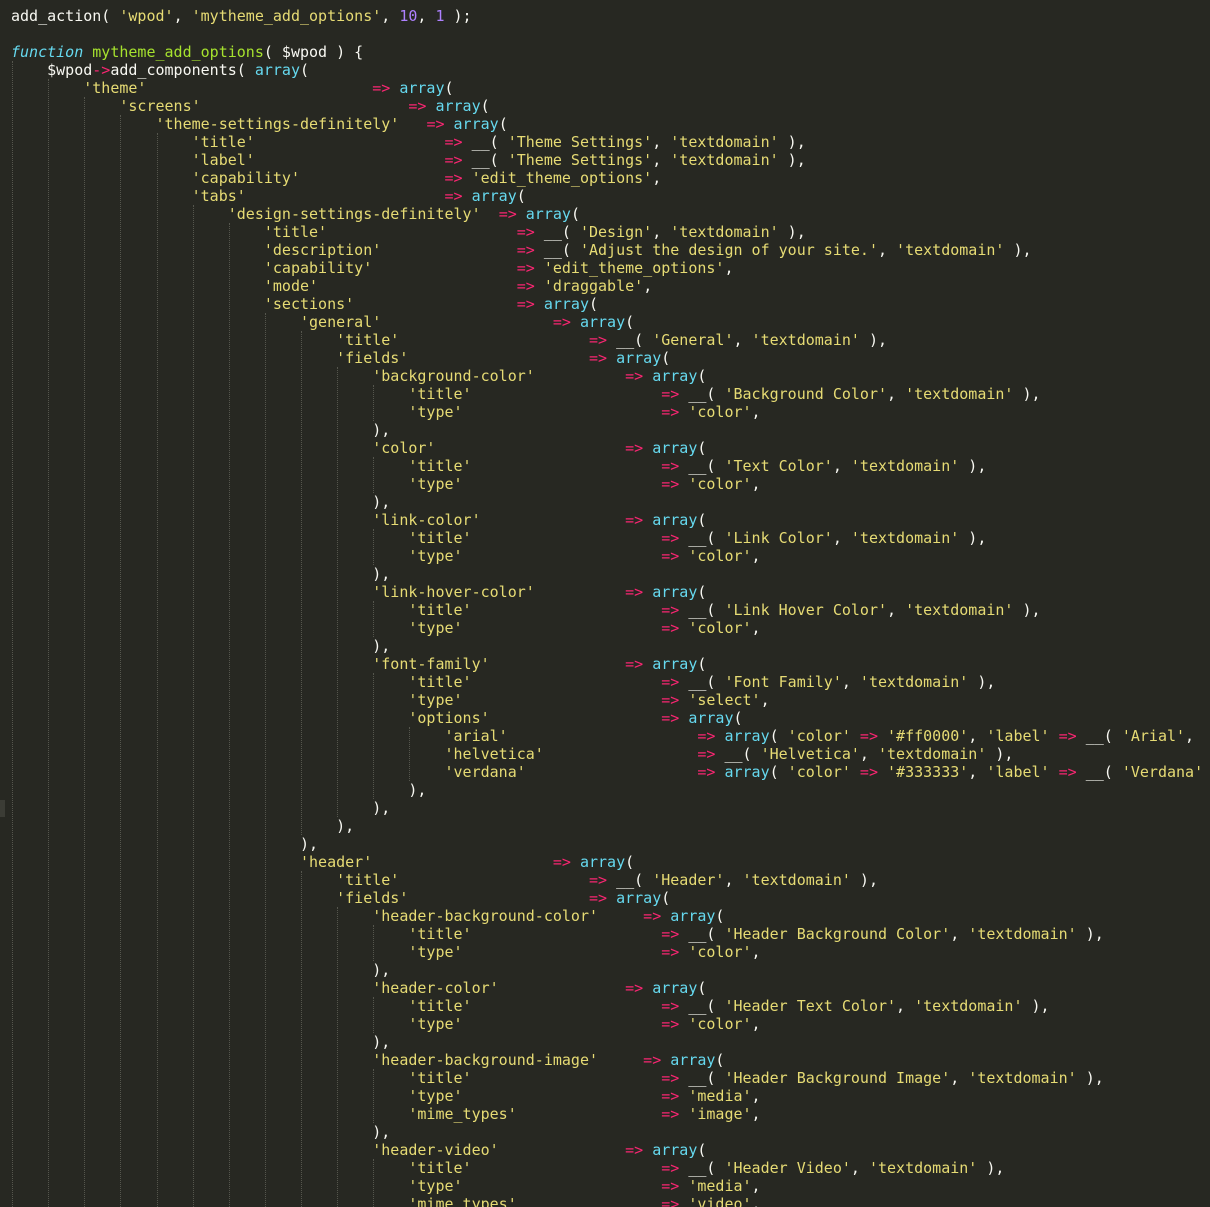  Describe the element at coordinates (435, 952) in the screenshot. I see `code-token: 'type'` at that location.